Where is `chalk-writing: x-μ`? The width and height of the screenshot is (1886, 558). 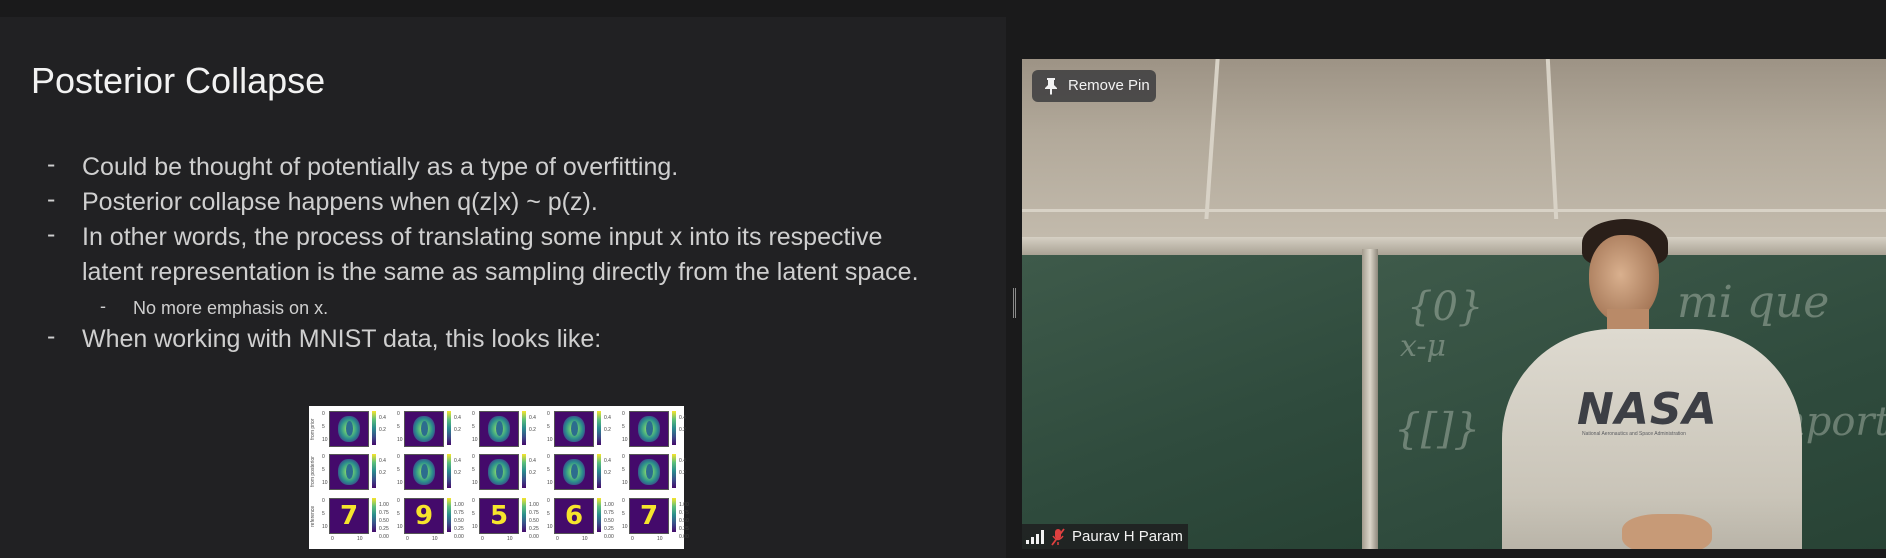
chalk-writing: x-μ is located at coordinates (1423, 346).